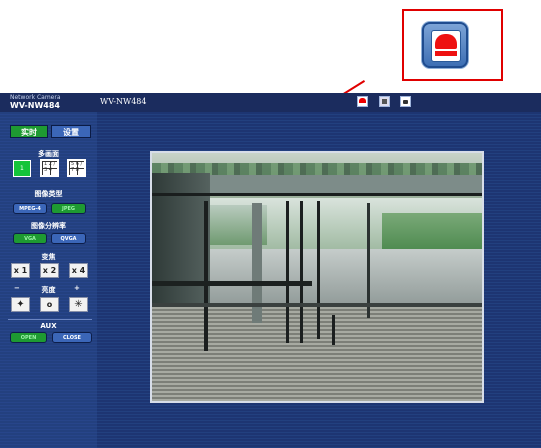  What do you see at coordinates (20, 270) in the screenshot?
I see `zoom-x1-button: x 1` at bounding box center [20, 270].